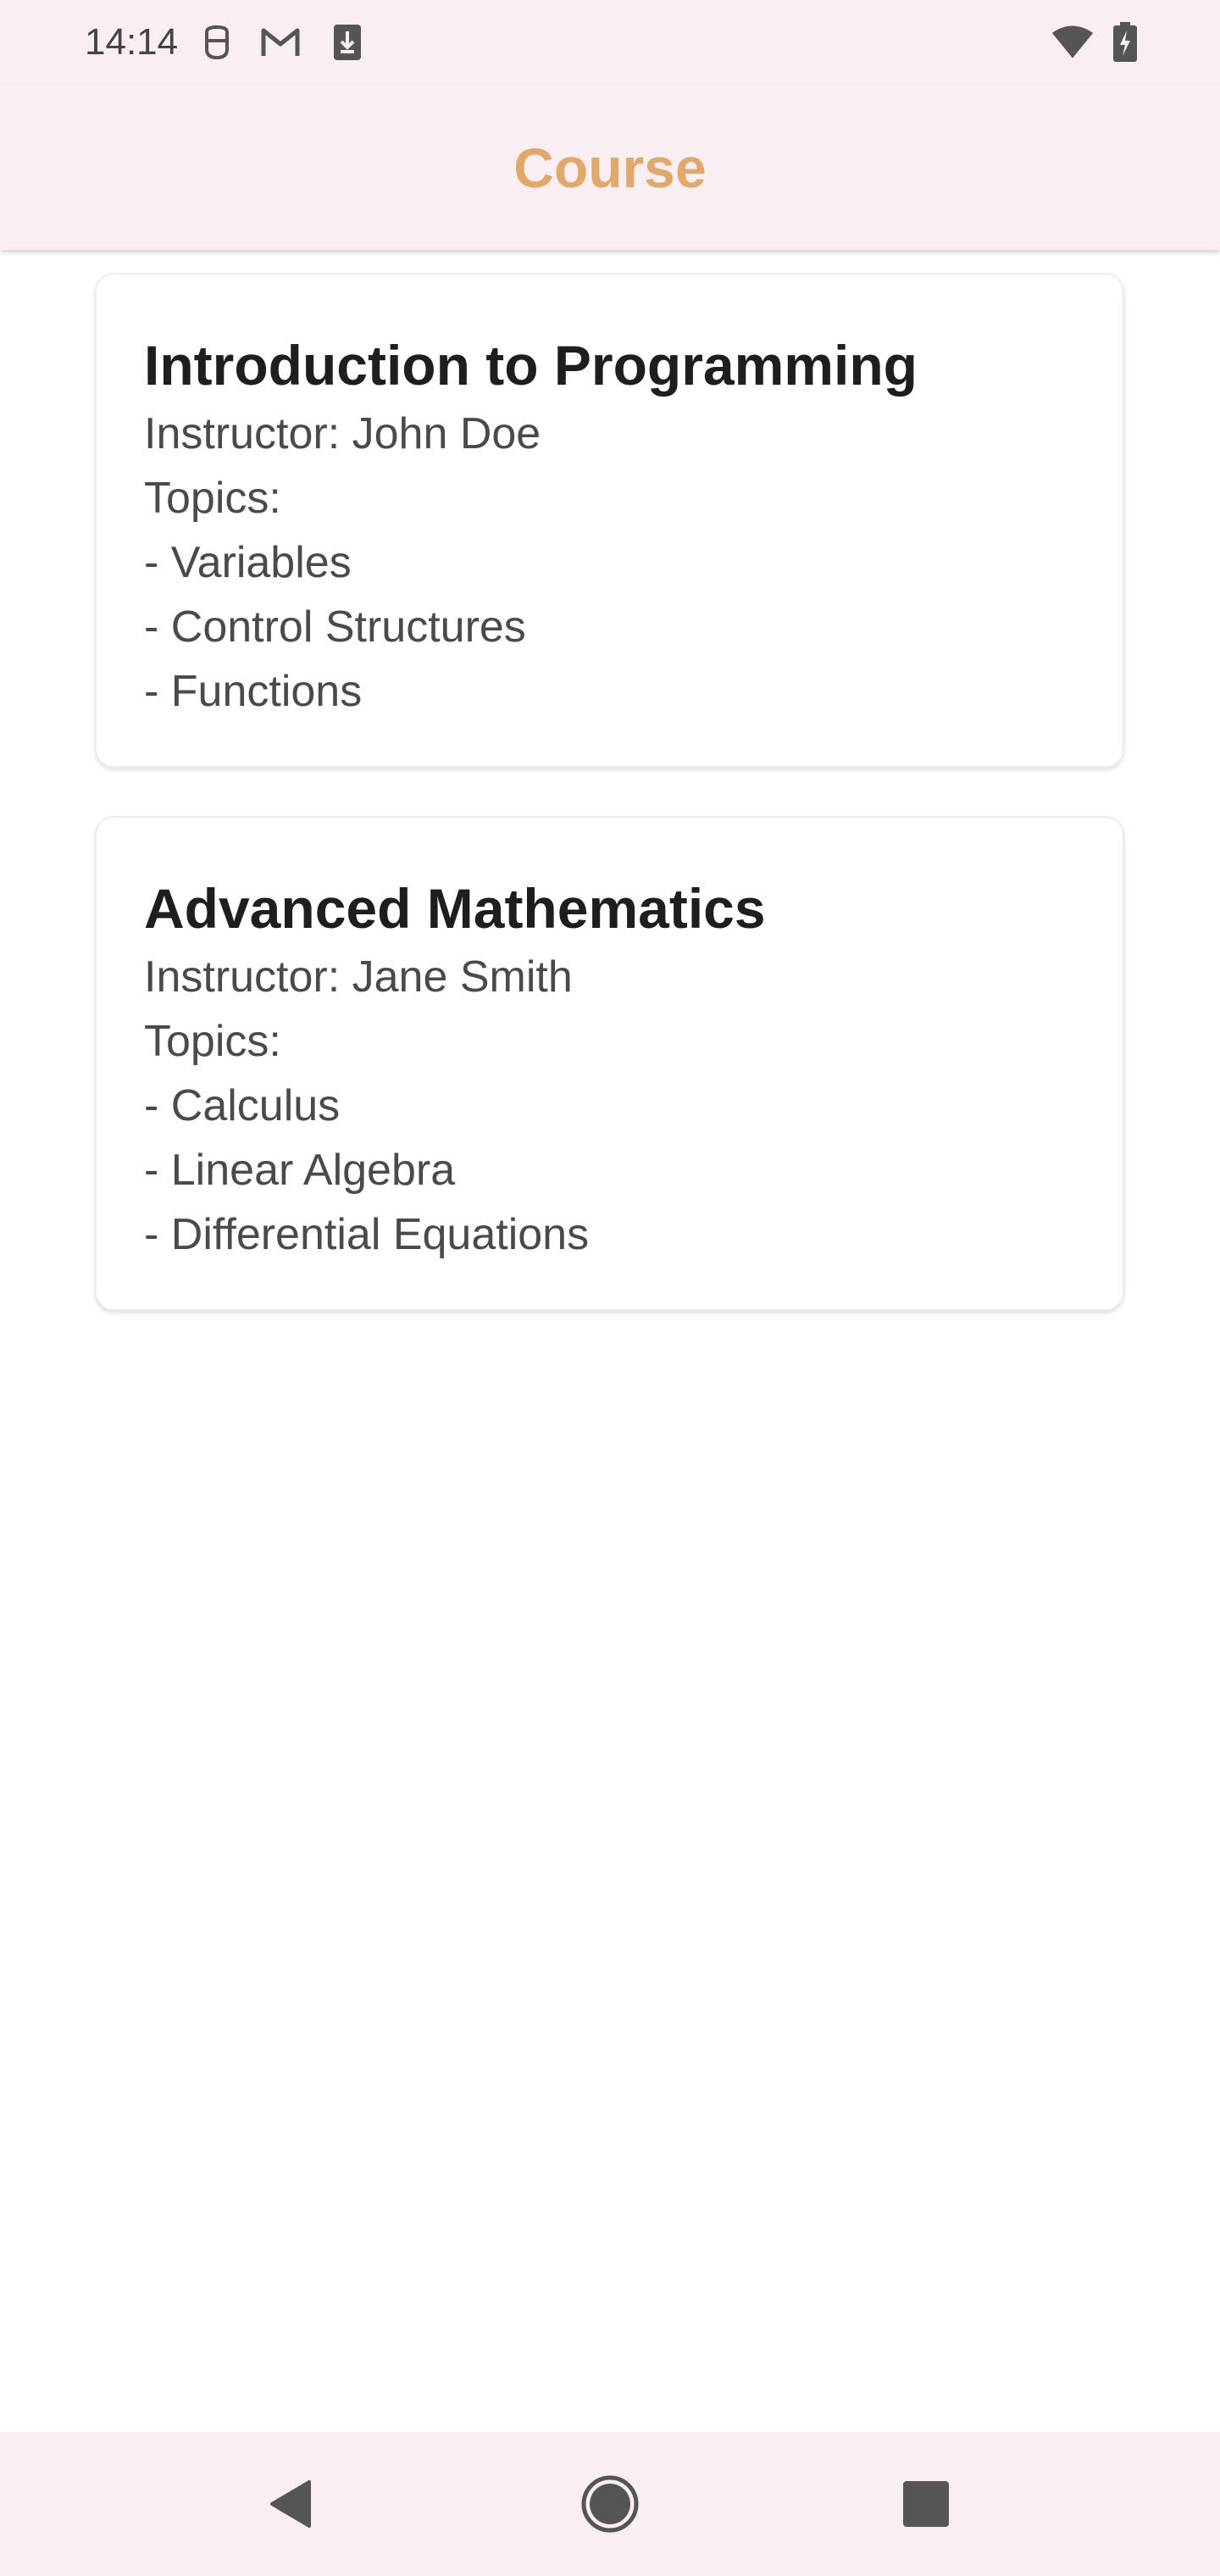  What do you see at coordinates (347, 42) in the screenshot?
I see `download-icon` at bounding box center [347, 42].